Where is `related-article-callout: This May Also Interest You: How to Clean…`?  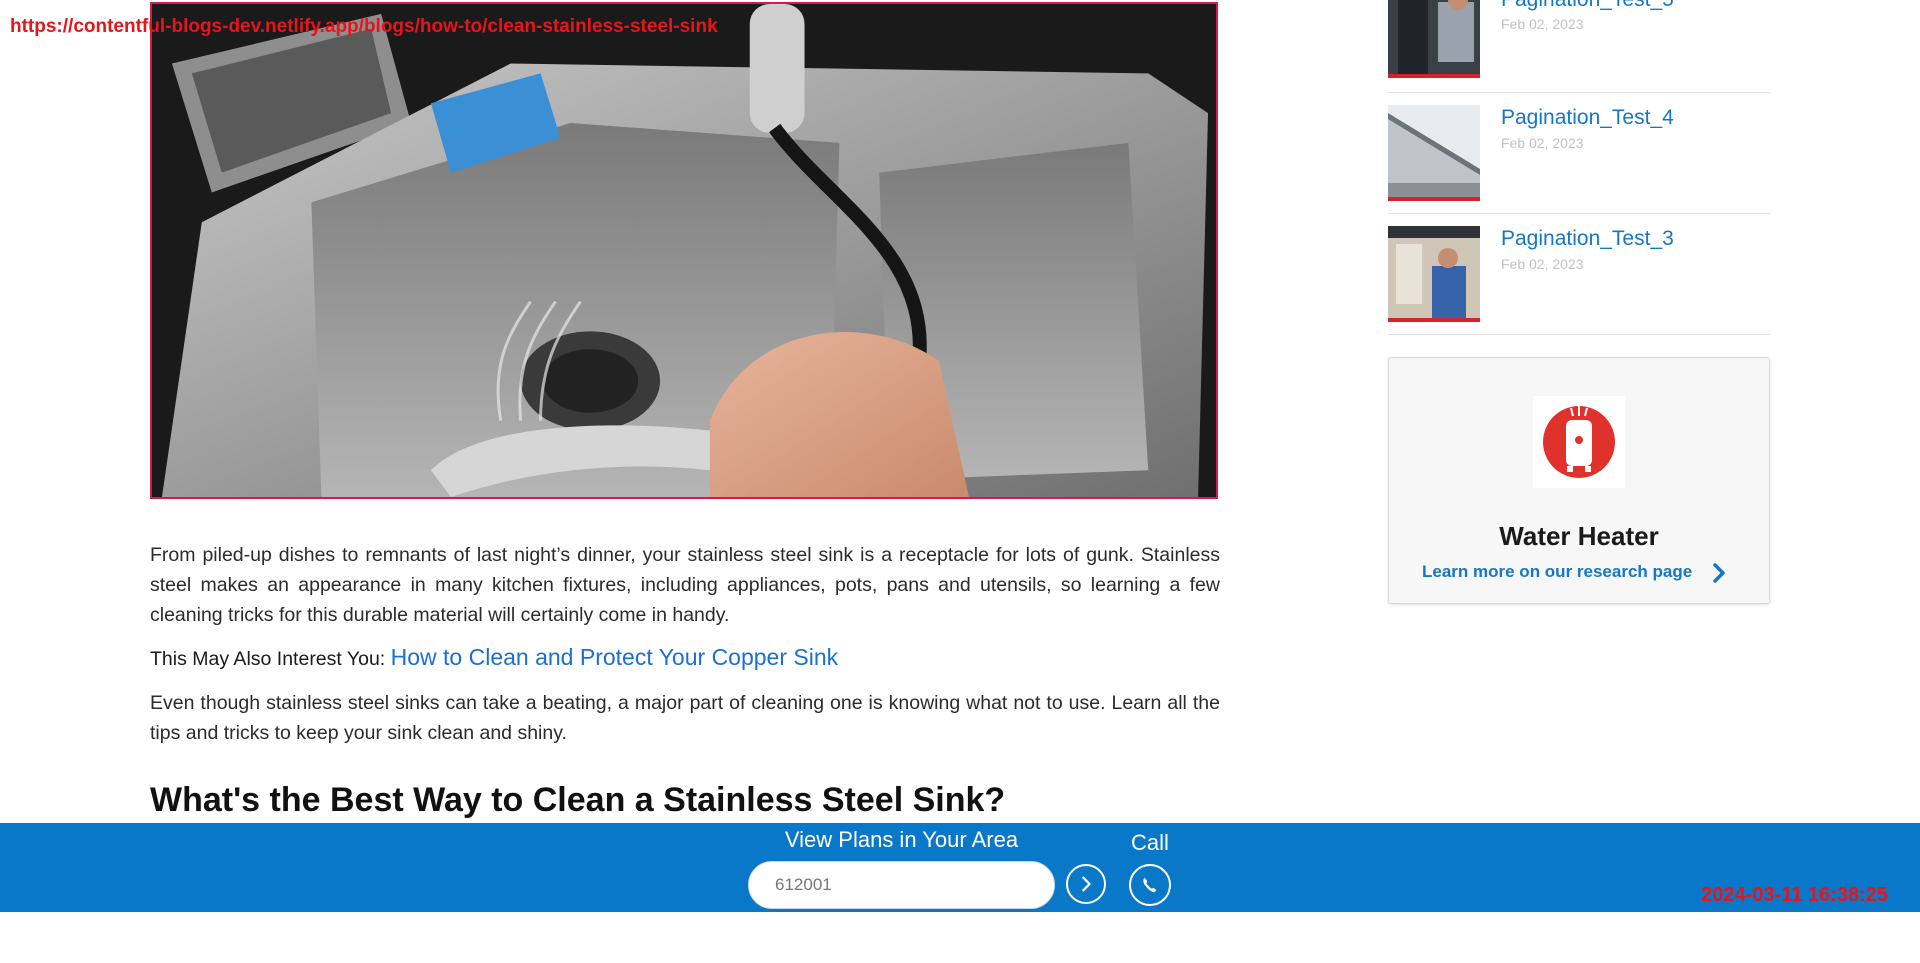
related-article-callout: This May Also Interest You: How to Clean… is located at coordinates (685, 658).